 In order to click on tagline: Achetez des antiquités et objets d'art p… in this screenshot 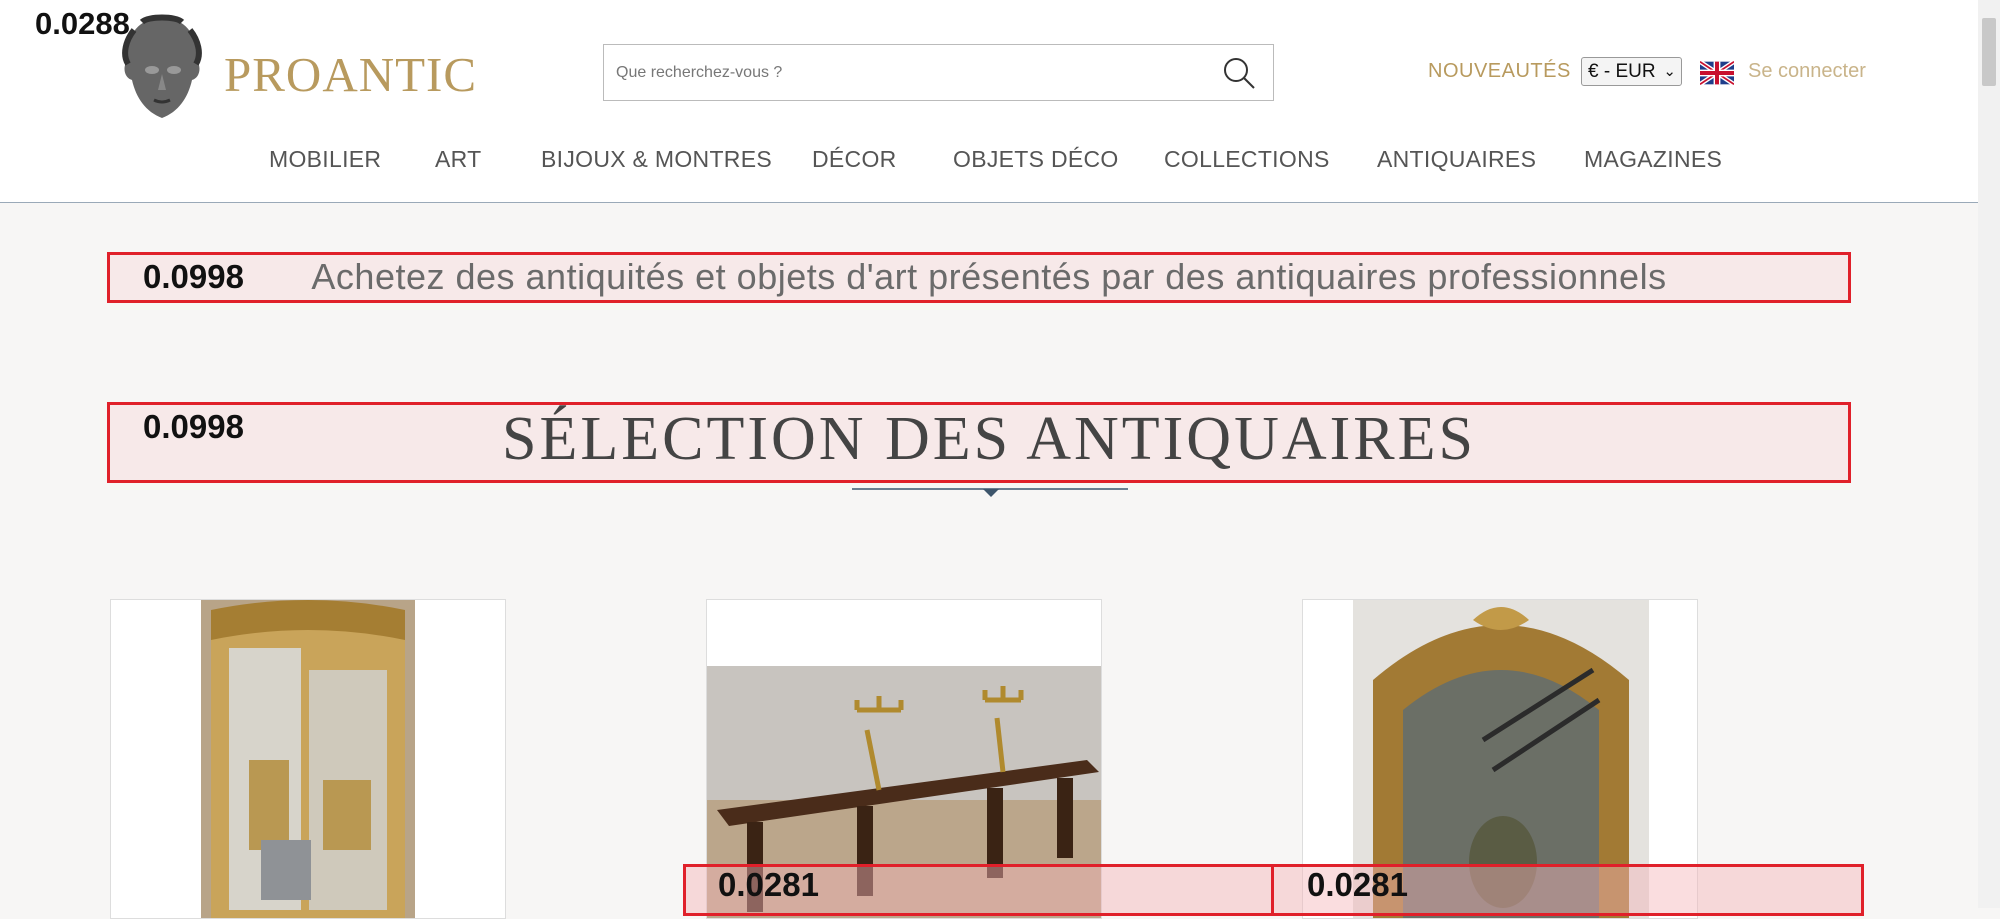, I will do `click(989, 276)`.